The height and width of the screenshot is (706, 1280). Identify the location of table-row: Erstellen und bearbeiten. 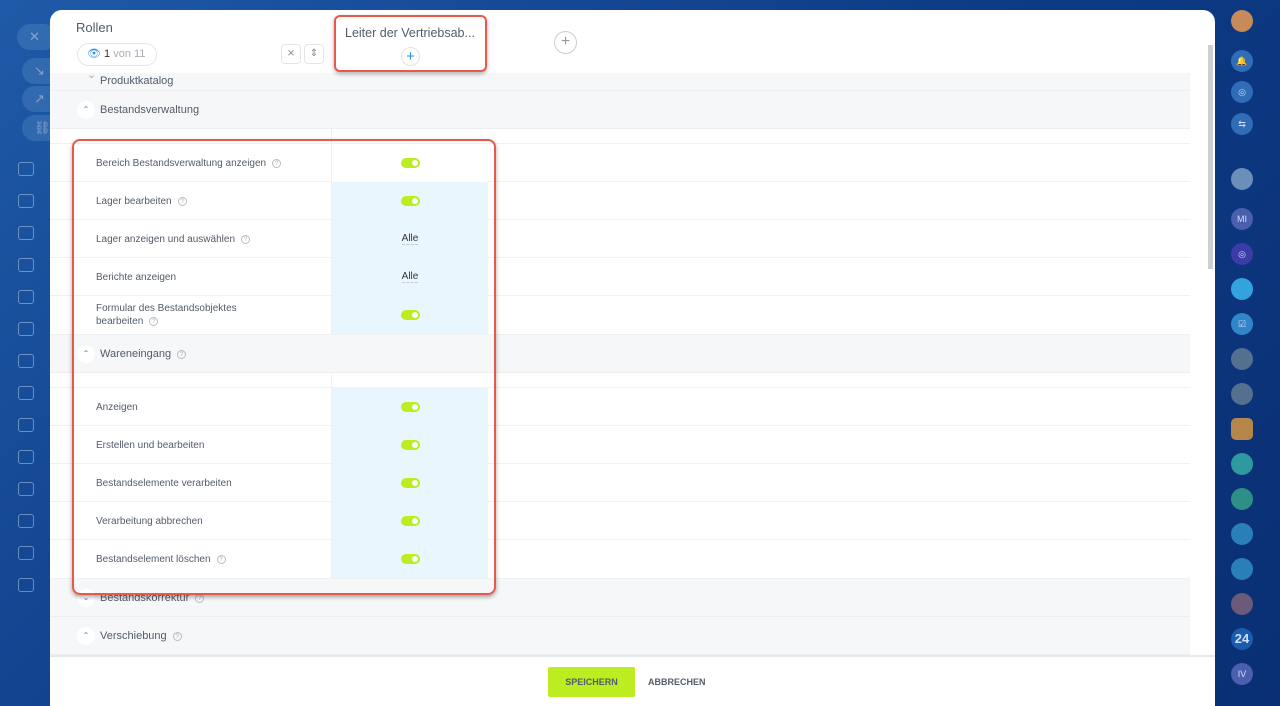
(620, 445).